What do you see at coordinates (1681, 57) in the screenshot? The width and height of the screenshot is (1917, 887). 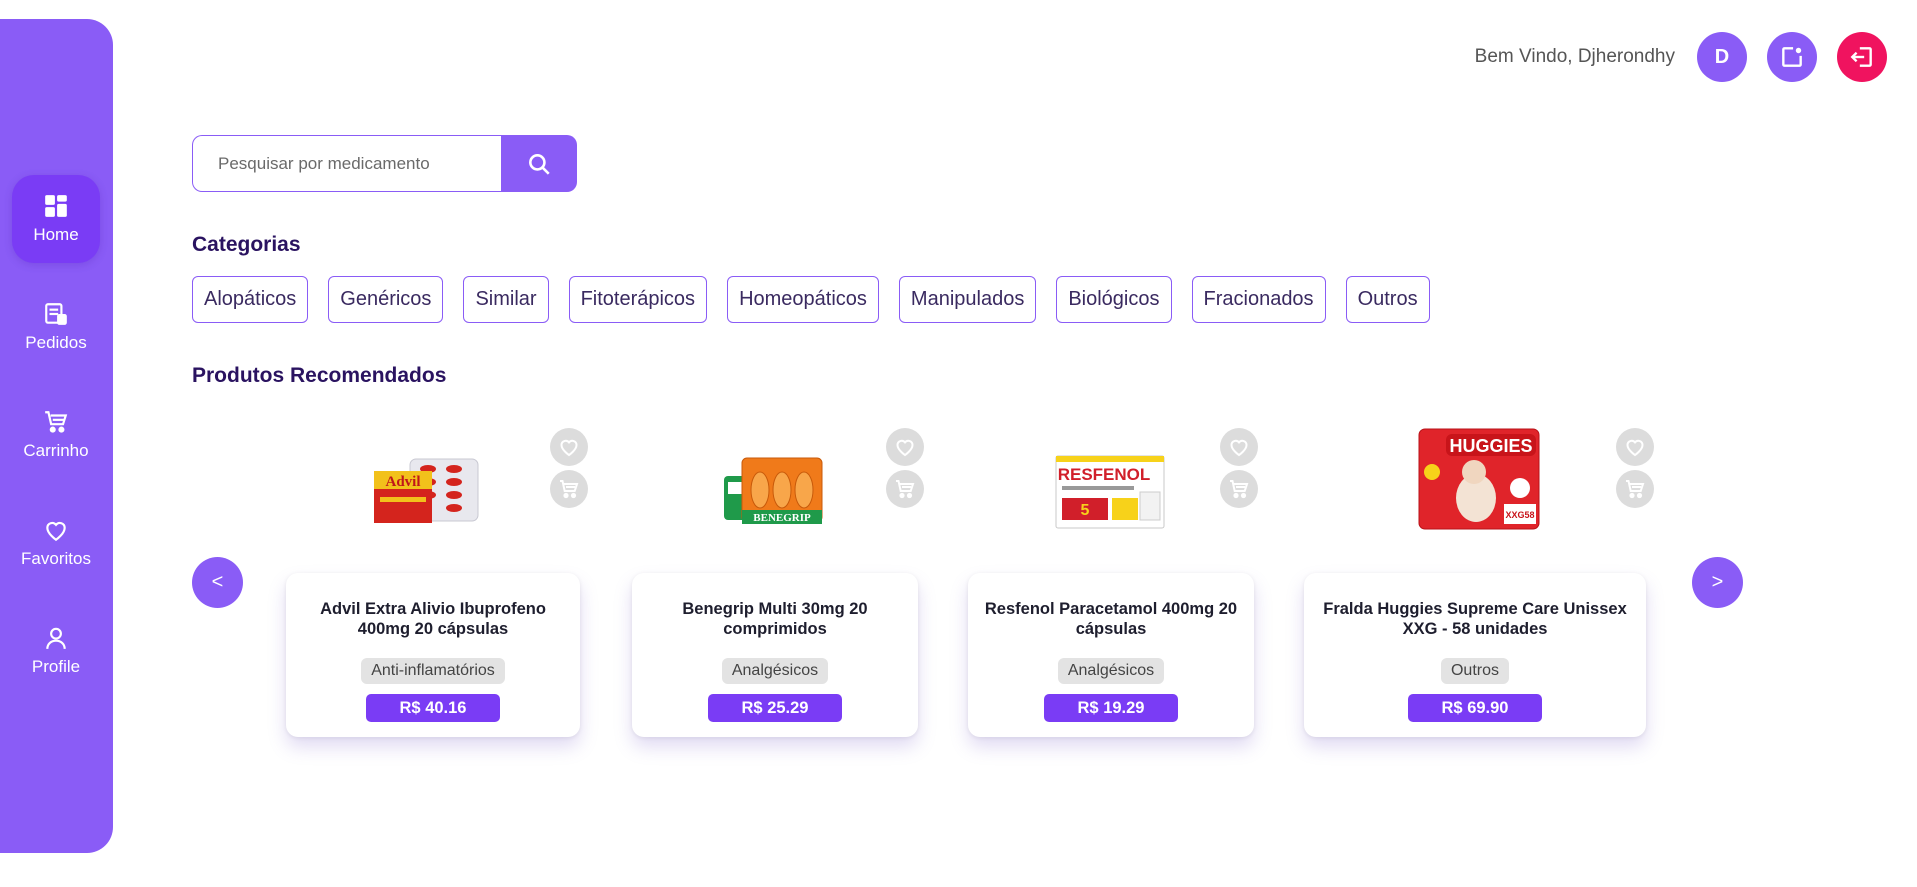 I see `top-header: Bem Vindo, Djherondhy D` at bounding box center [1681, 57].